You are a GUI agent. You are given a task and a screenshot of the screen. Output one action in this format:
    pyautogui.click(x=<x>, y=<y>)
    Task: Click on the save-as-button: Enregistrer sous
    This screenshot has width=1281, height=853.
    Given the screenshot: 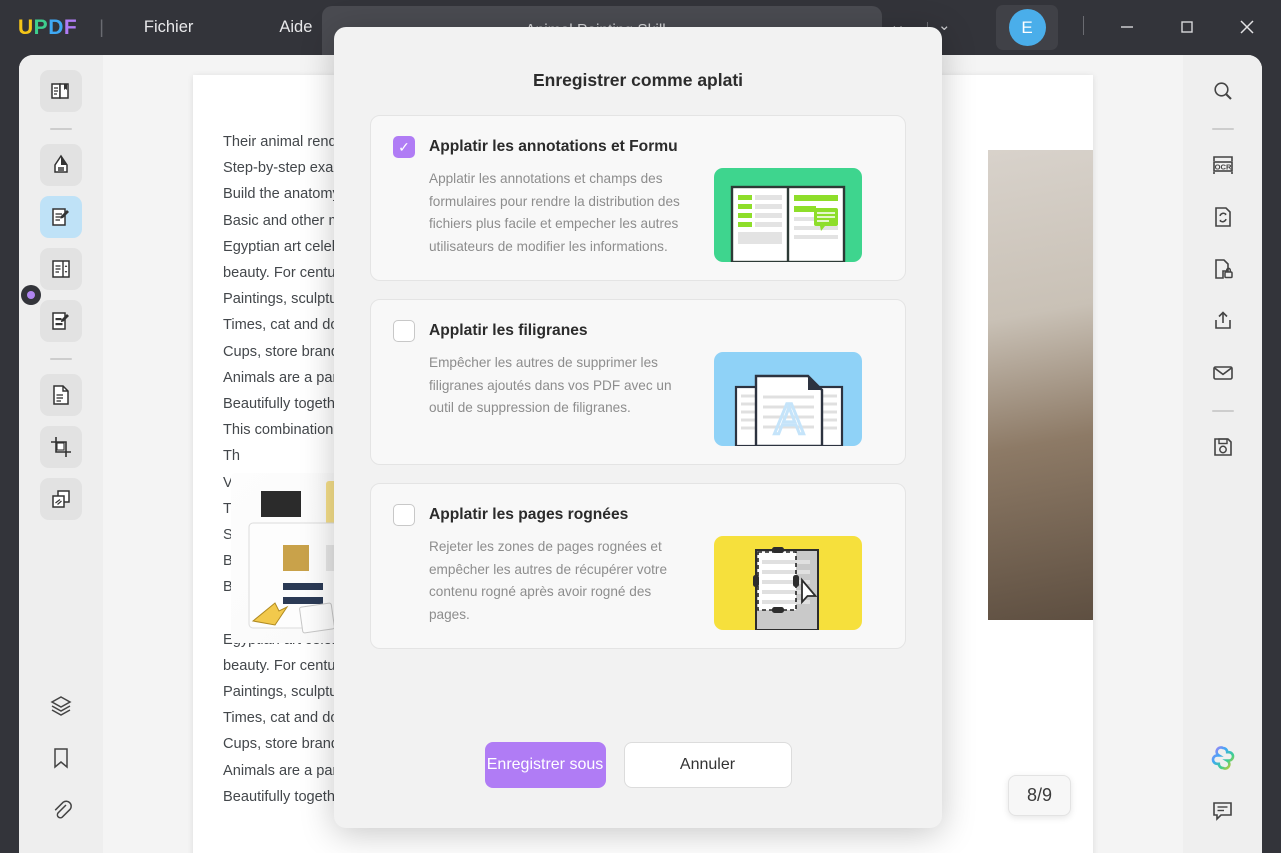 What is the action you would take?
    pyautogui.click(x=545, y=765)
    